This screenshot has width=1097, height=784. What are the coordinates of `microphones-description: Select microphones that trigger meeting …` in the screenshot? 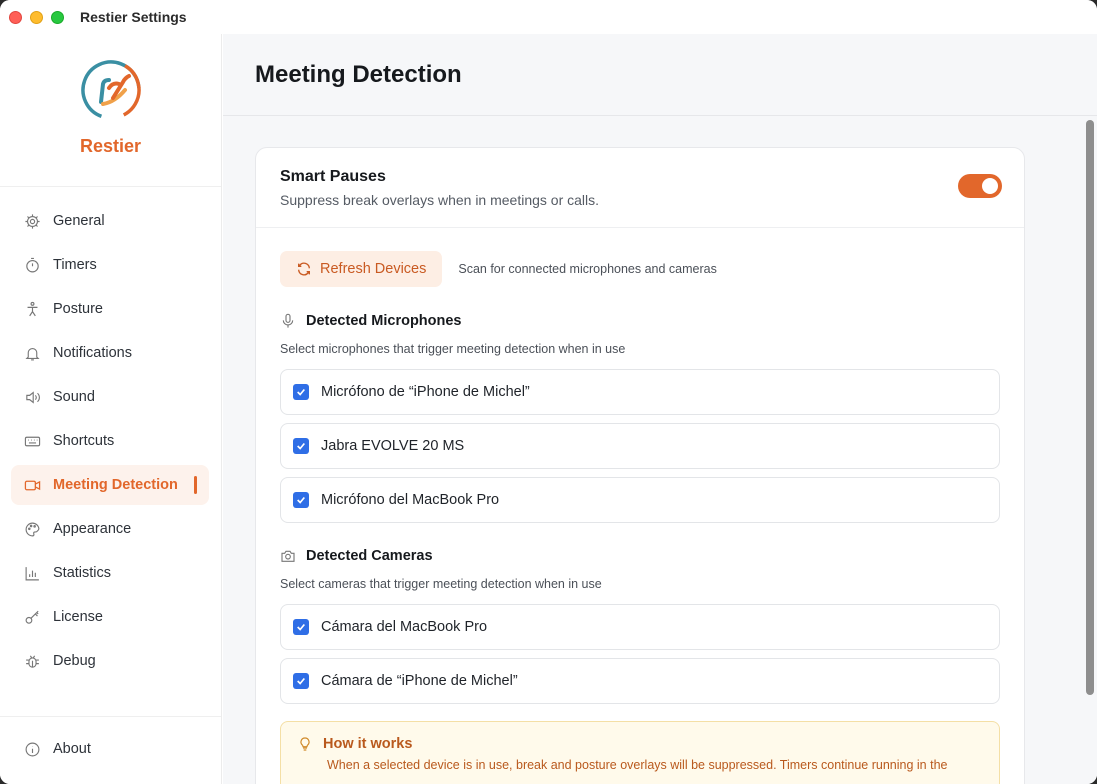 It's located at (453, 349).